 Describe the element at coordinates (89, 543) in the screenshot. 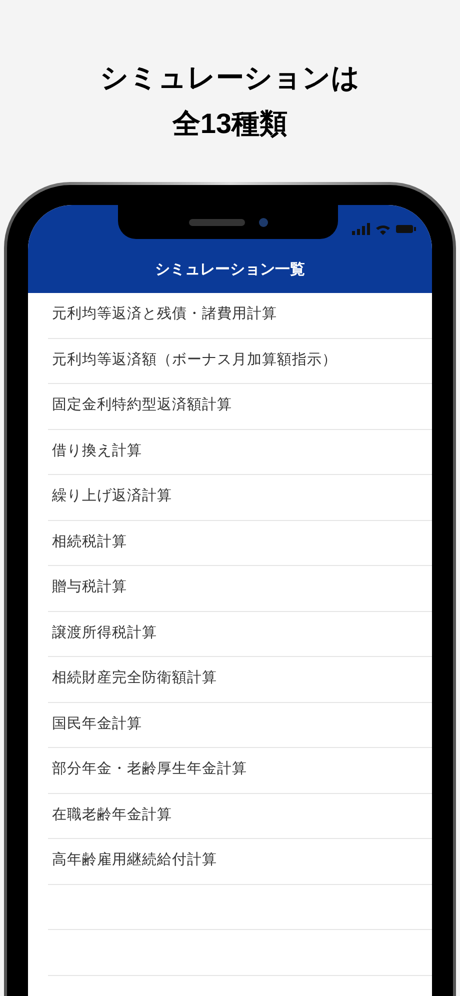

I see `simulation-item: 相続税計算` at that location.